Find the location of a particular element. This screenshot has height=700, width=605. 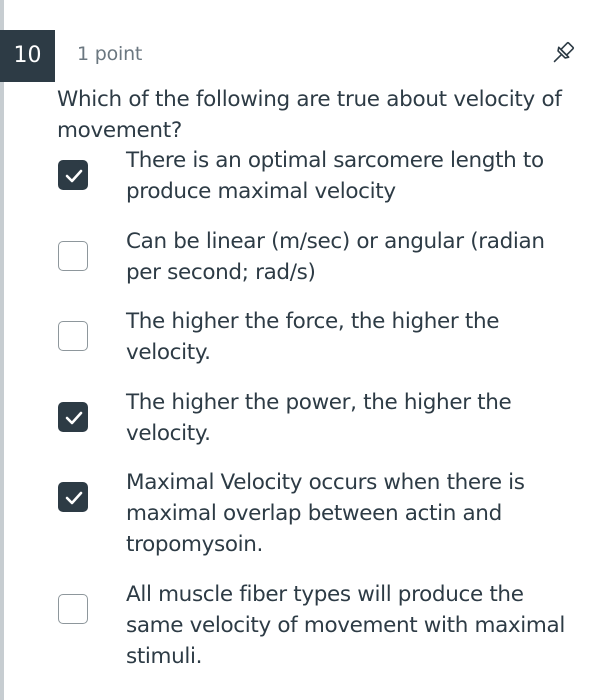

question-points: 1 point is located at coordinates (110, 54).